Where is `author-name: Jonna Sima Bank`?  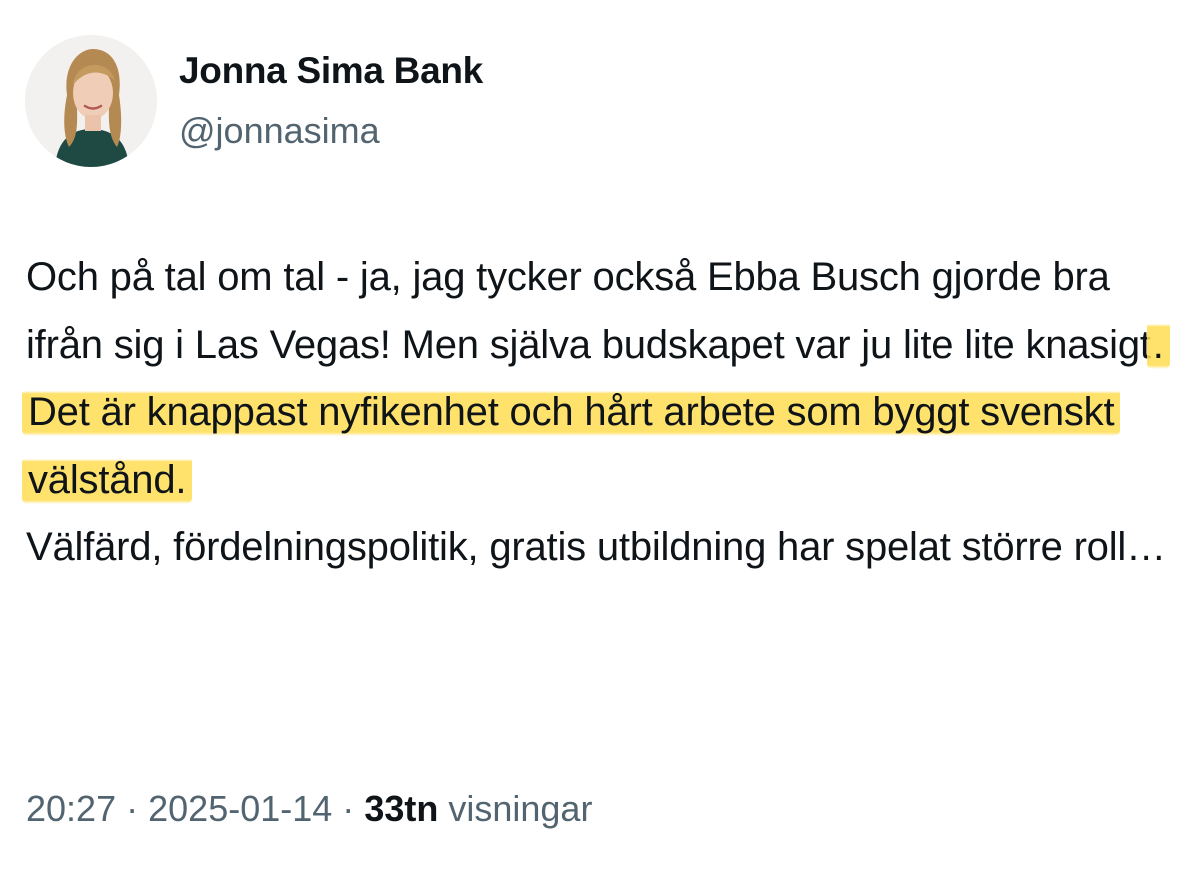 author-name: Jonna Sima Bank is located at coordinates (331, 71).